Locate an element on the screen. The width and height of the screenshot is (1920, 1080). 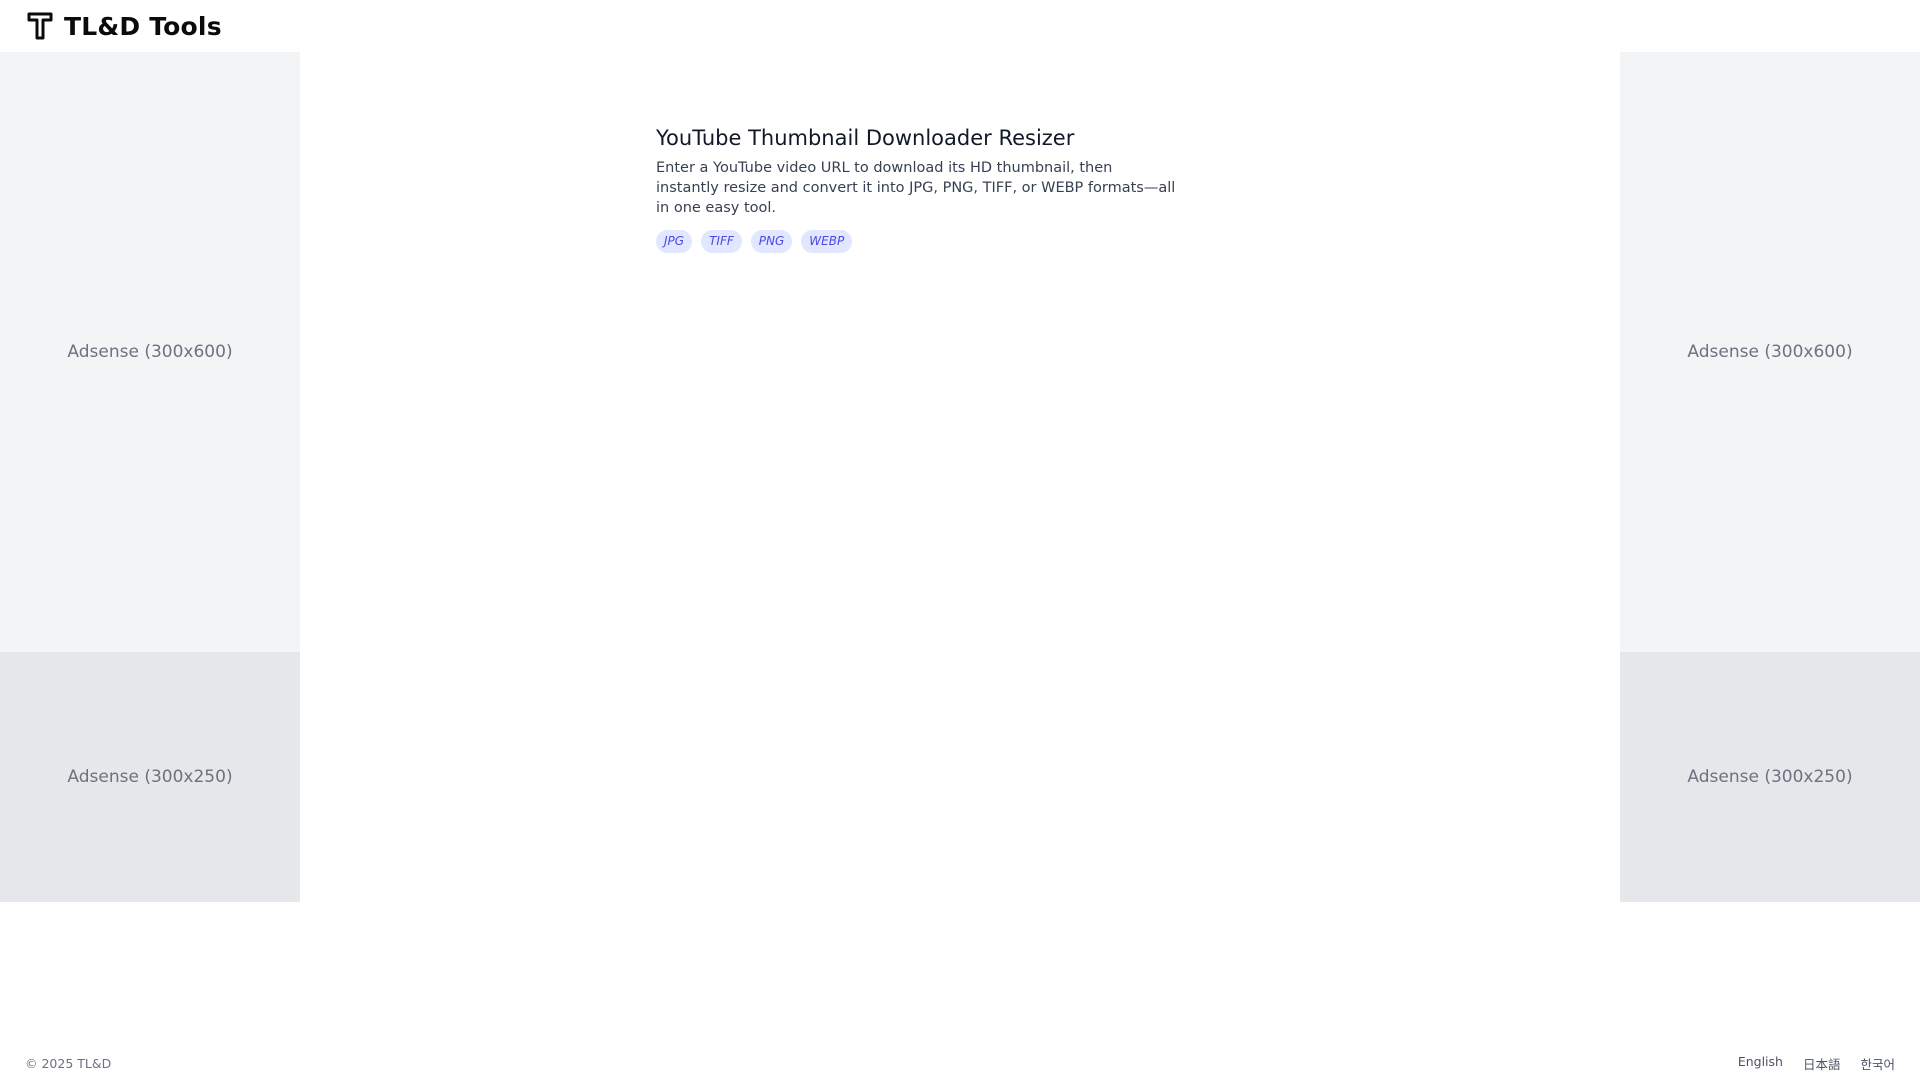
tag-tiff: TIFF is located at coordinates (721, 241).